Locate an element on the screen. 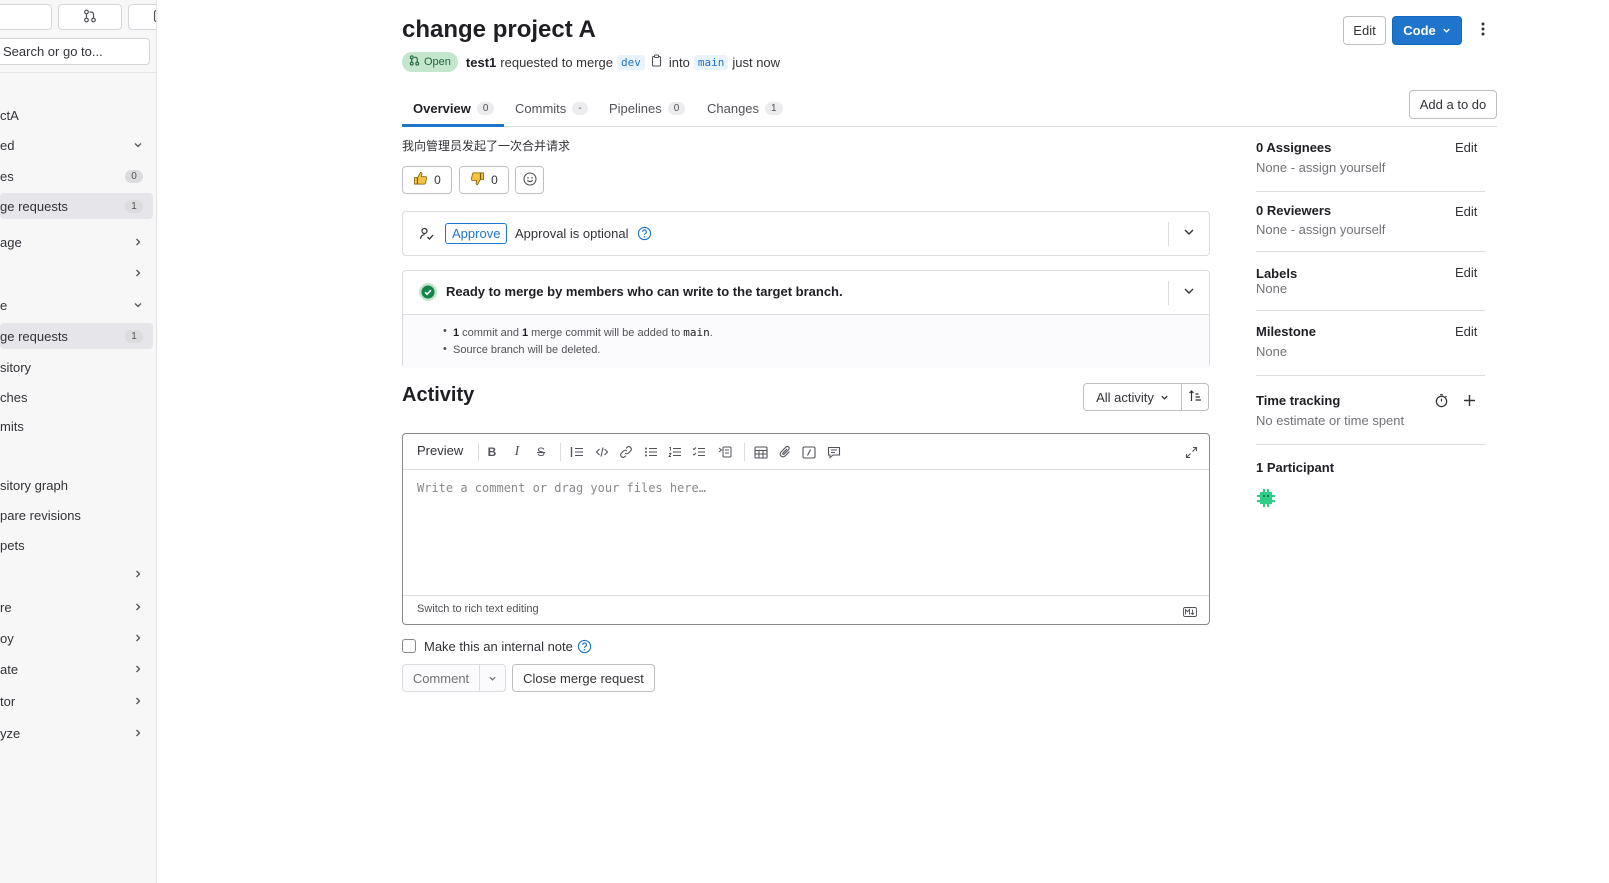 The width and height of the screenshot is (1609, 883). sidebar-item: ed is located at coordinates (76, 145).